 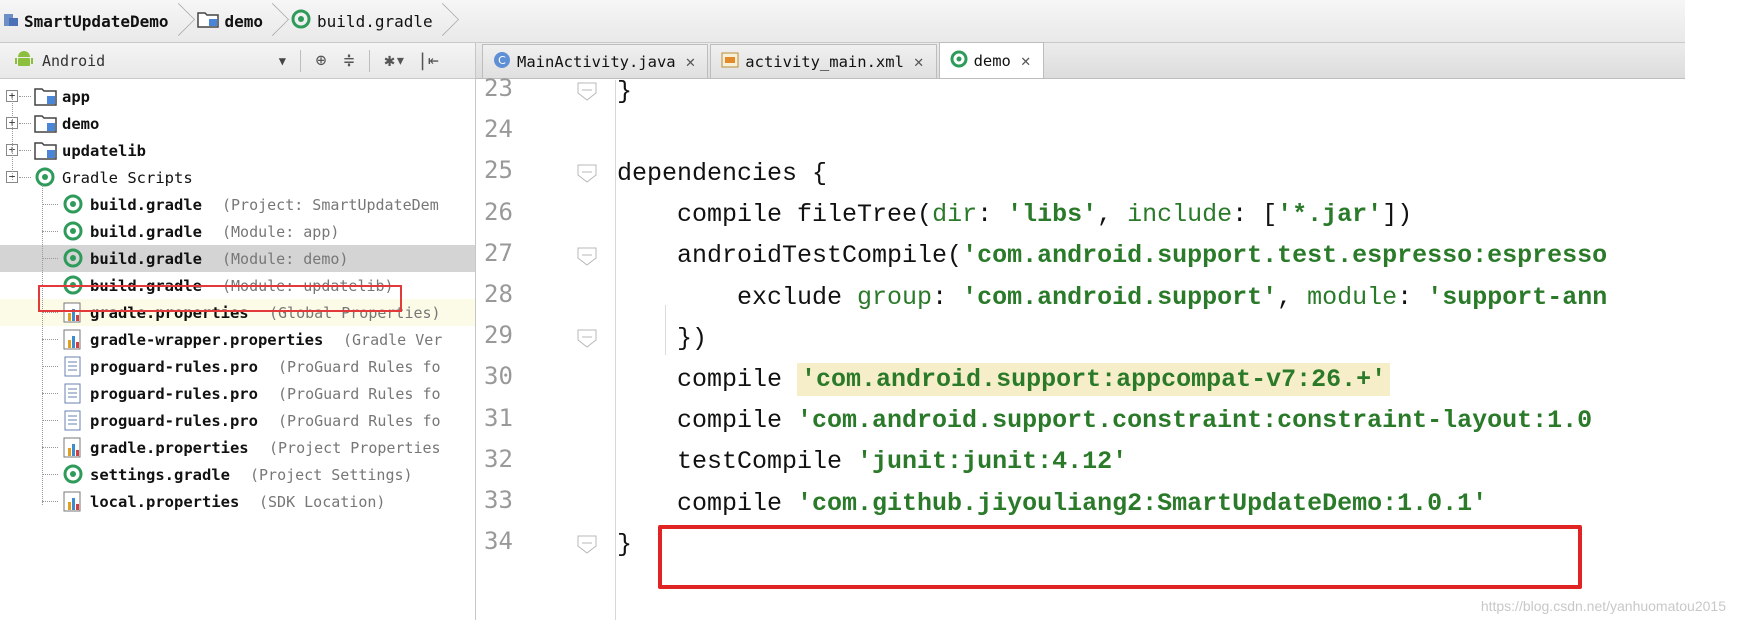 I want to click on code-token: }), so click(x=662, y=338).